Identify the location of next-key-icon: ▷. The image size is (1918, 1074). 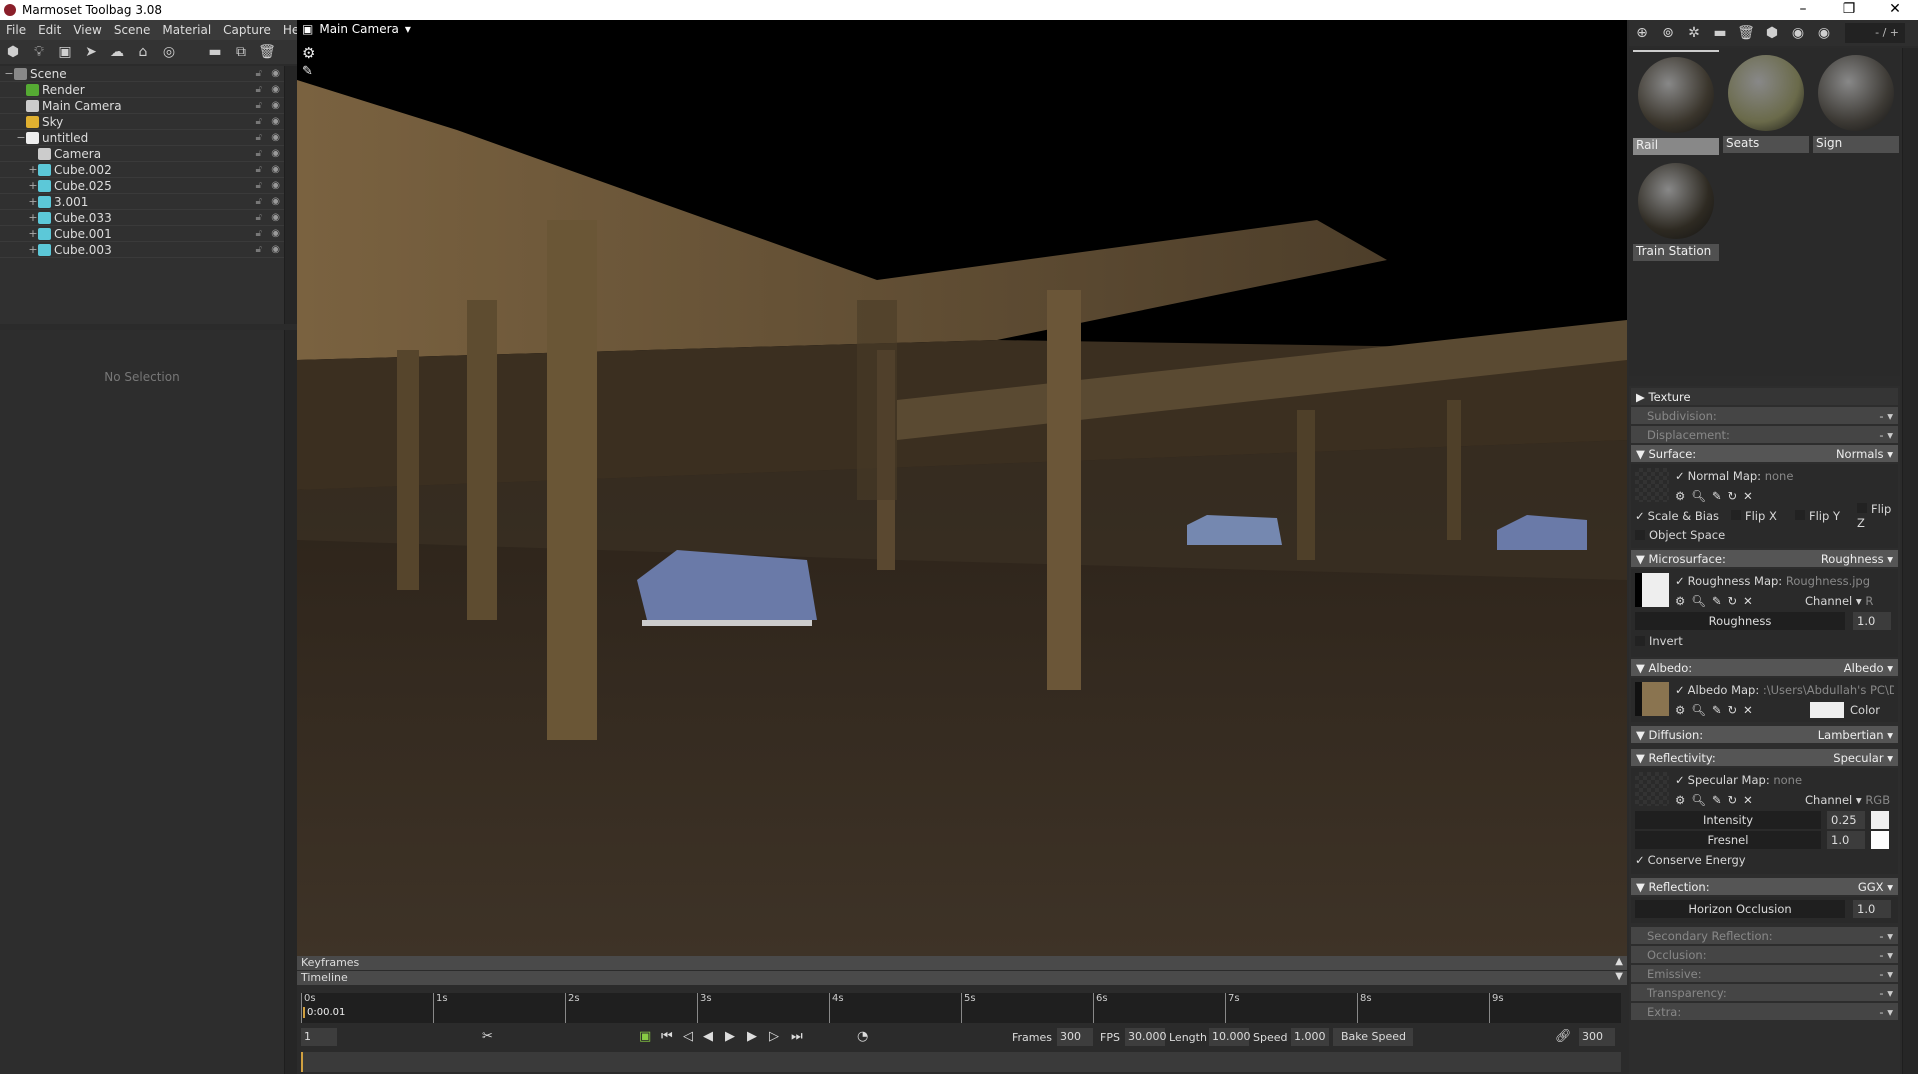
(774, 1036).